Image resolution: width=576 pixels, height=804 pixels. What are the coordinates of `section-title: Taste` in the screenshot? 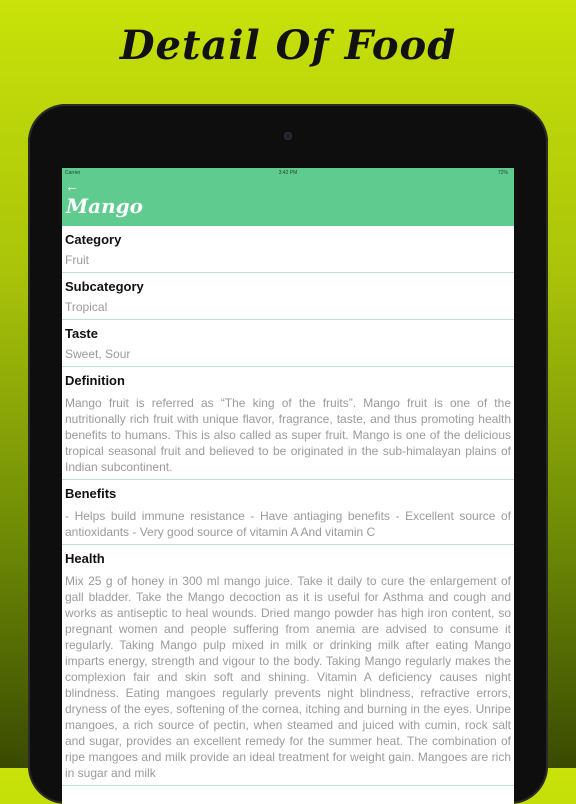 It's located at (81, 333).